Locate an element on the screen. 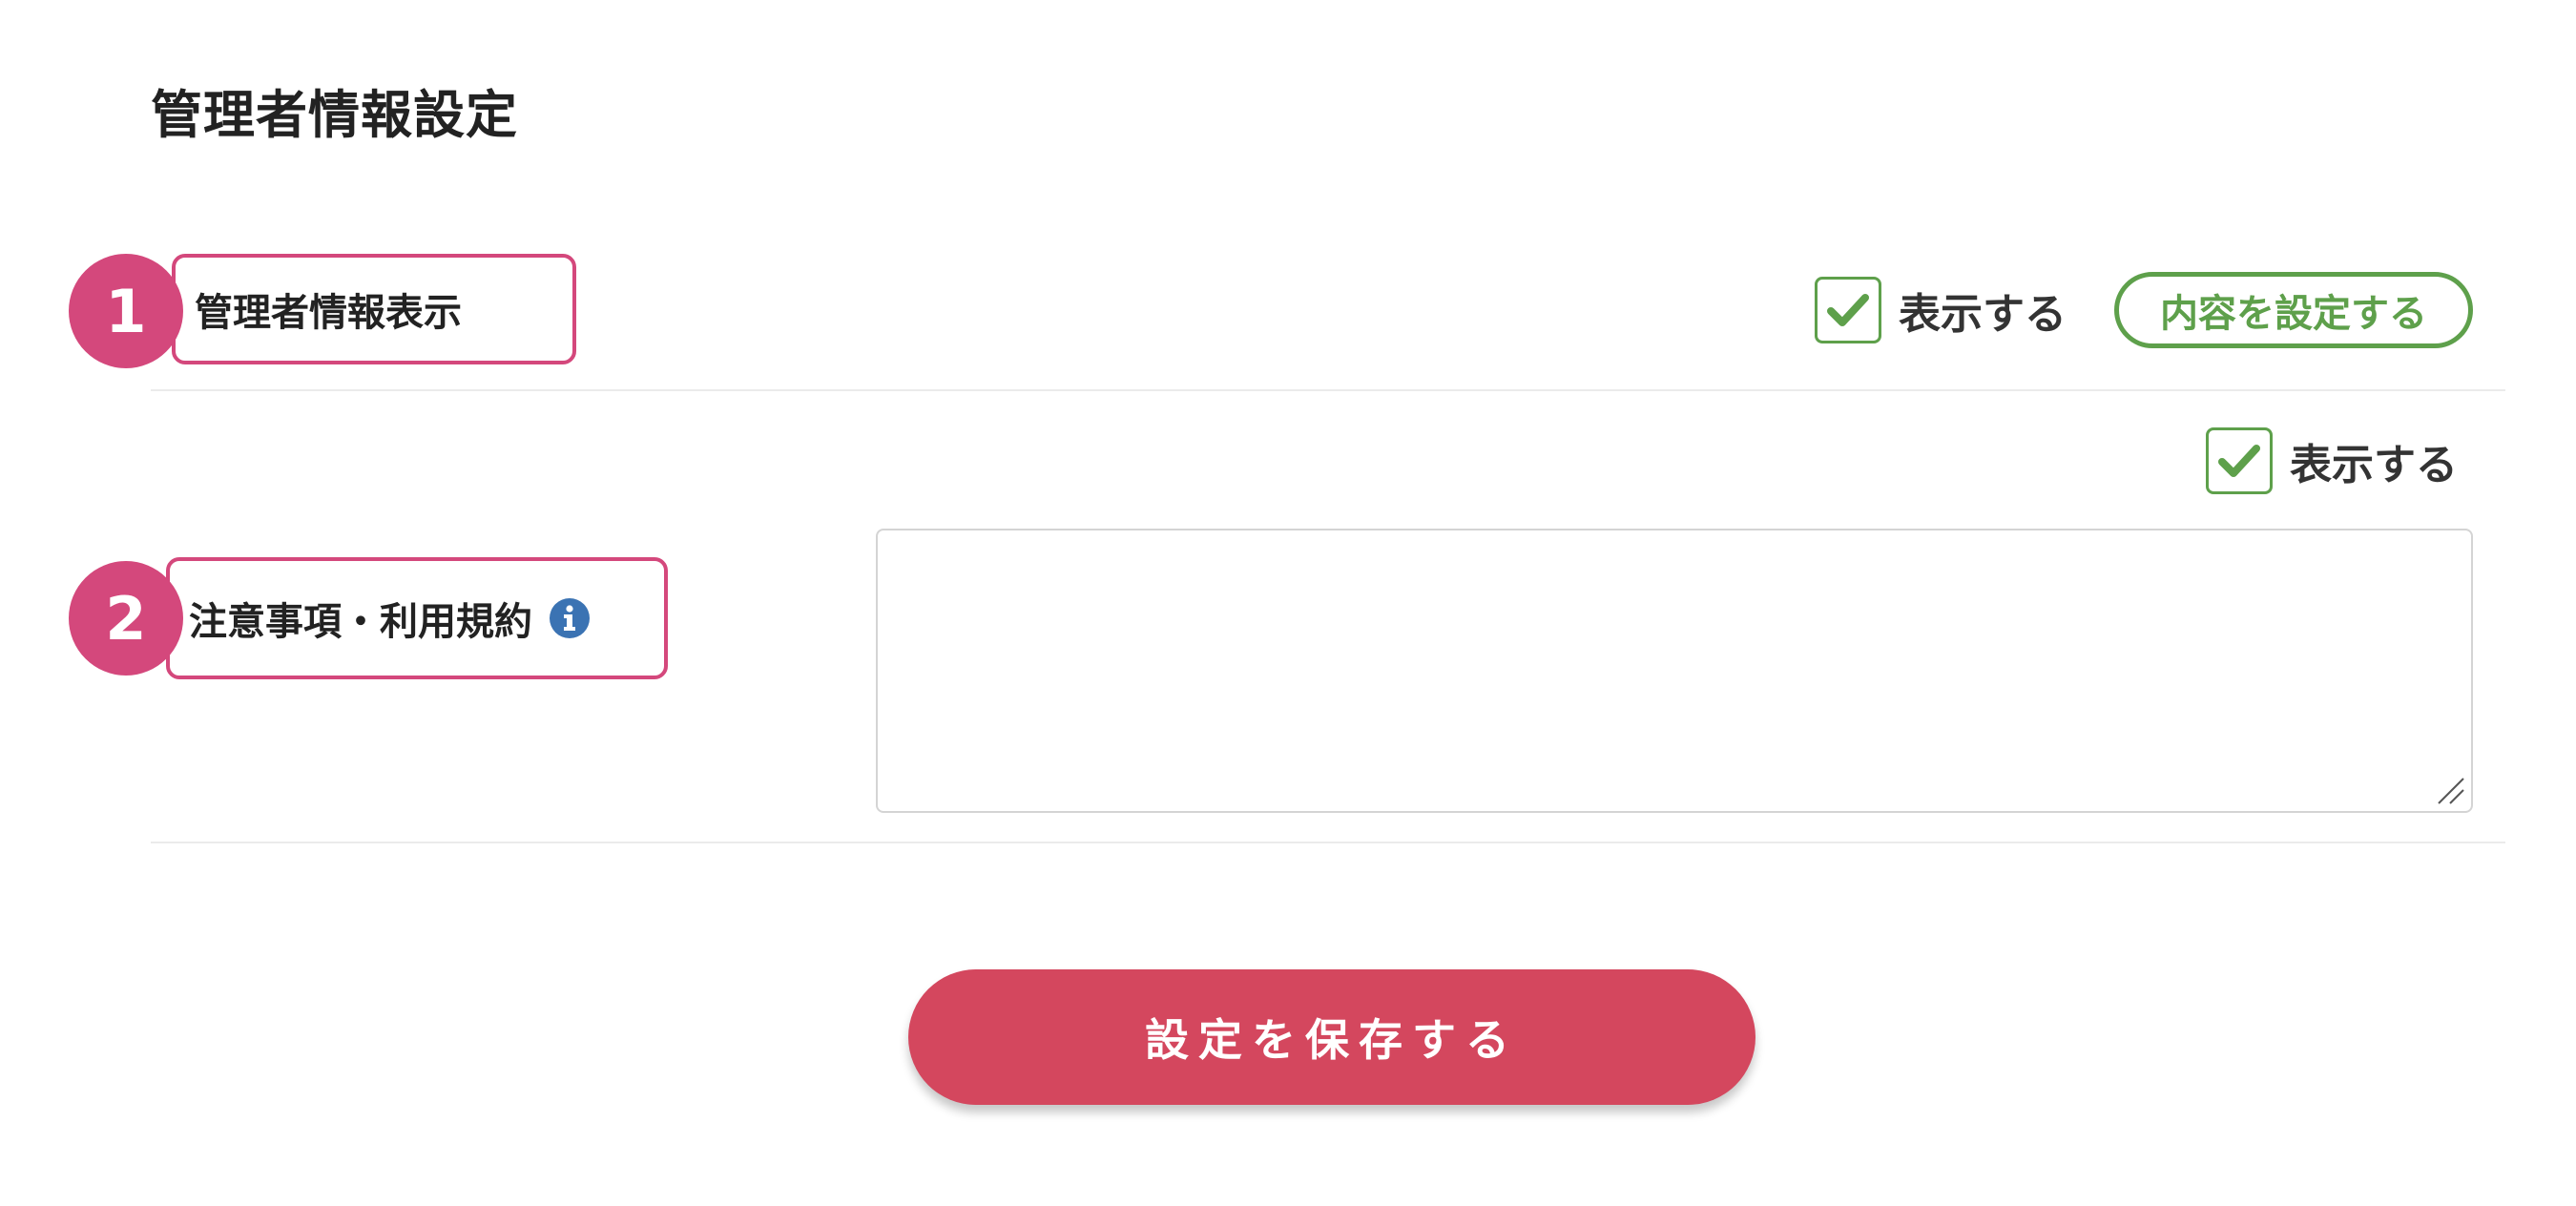 The image size is (2576, 1206). admin-info-display-label-box: 管理者情報表示 is located at coordinates (374, 309).